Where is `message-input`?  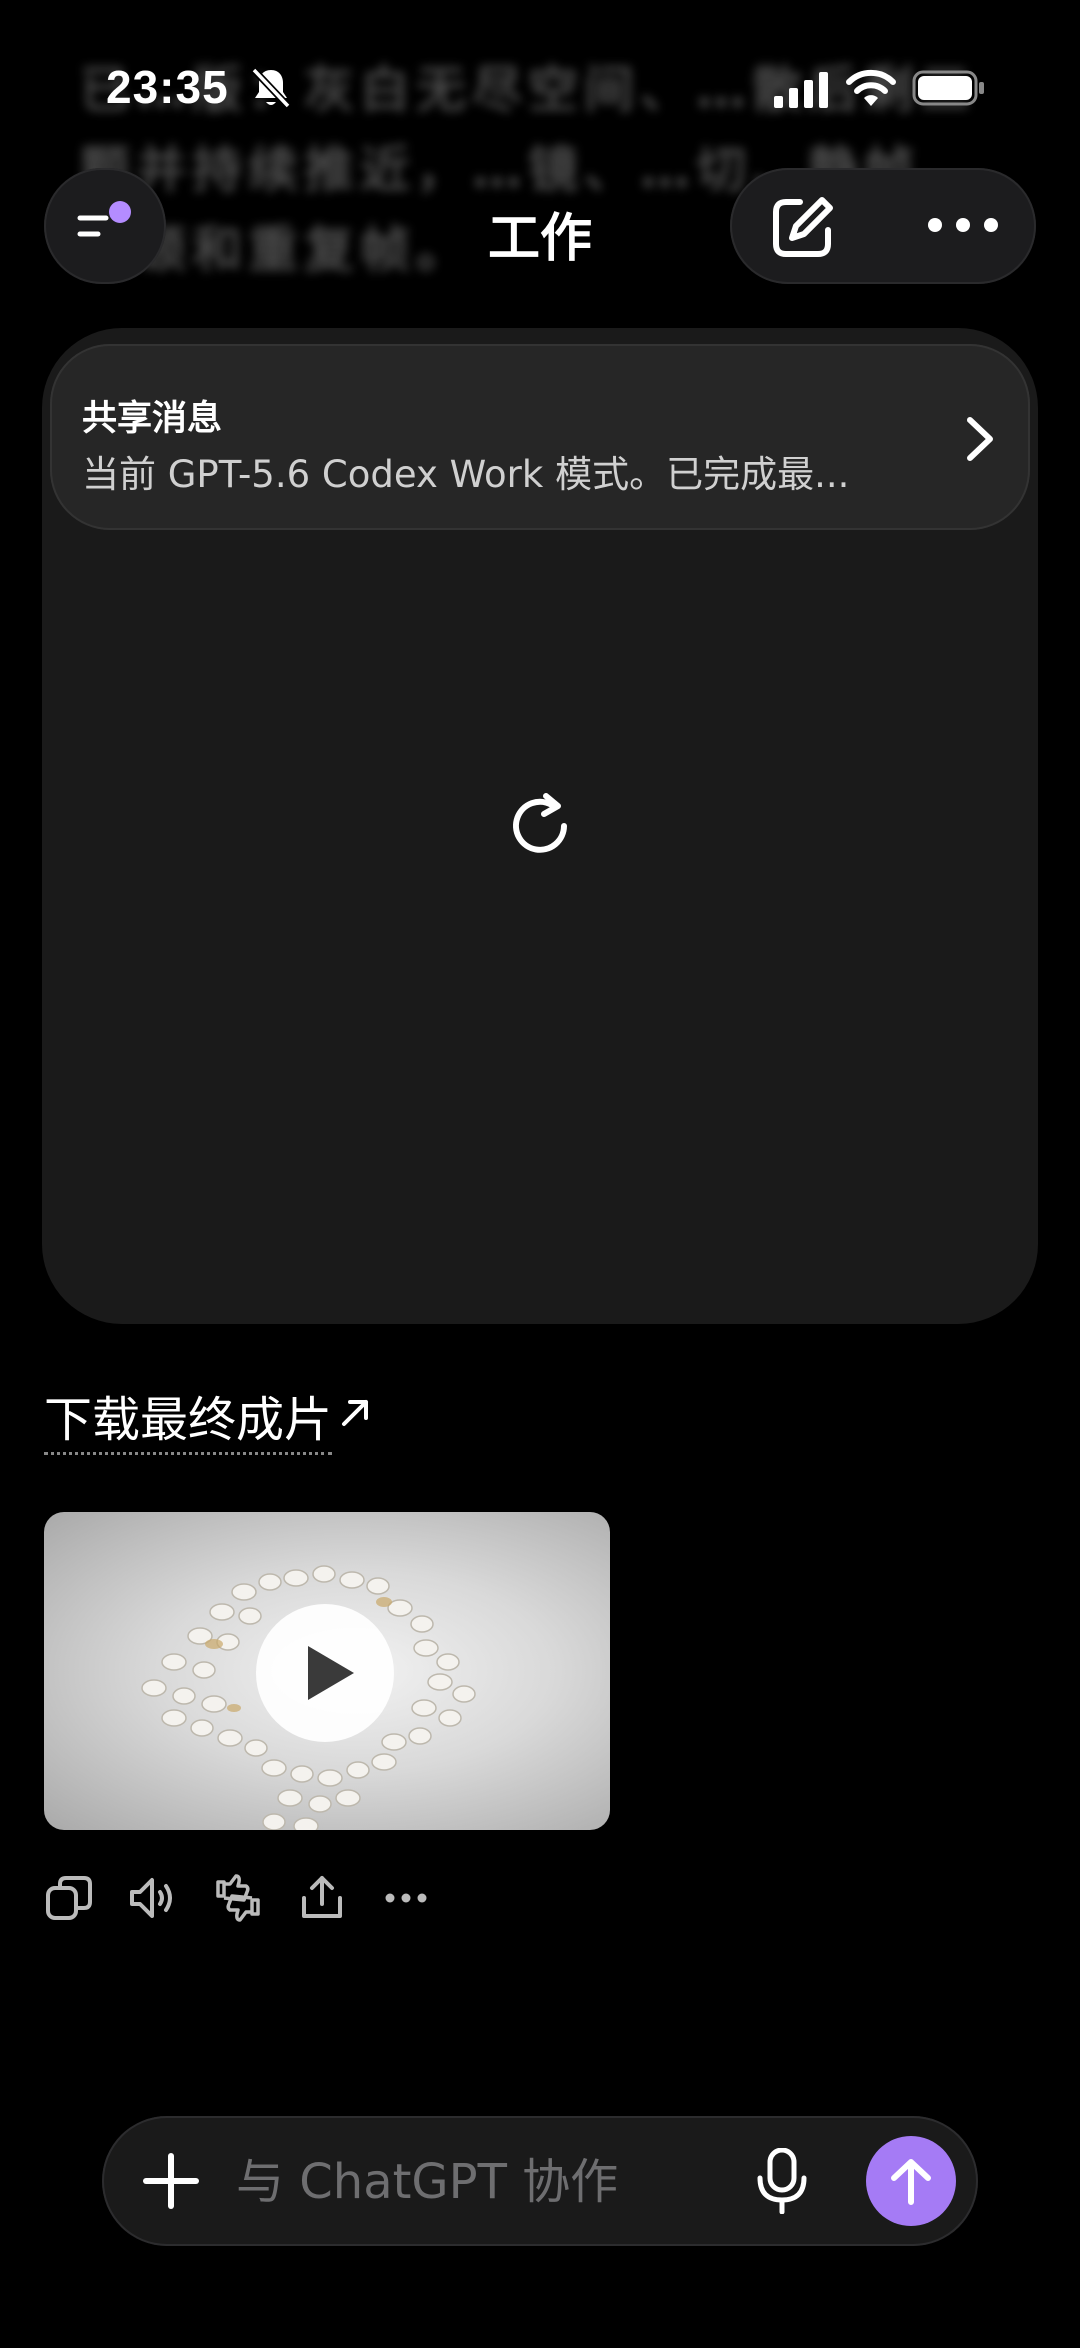 message-input is located at coordinates (471, 2182).